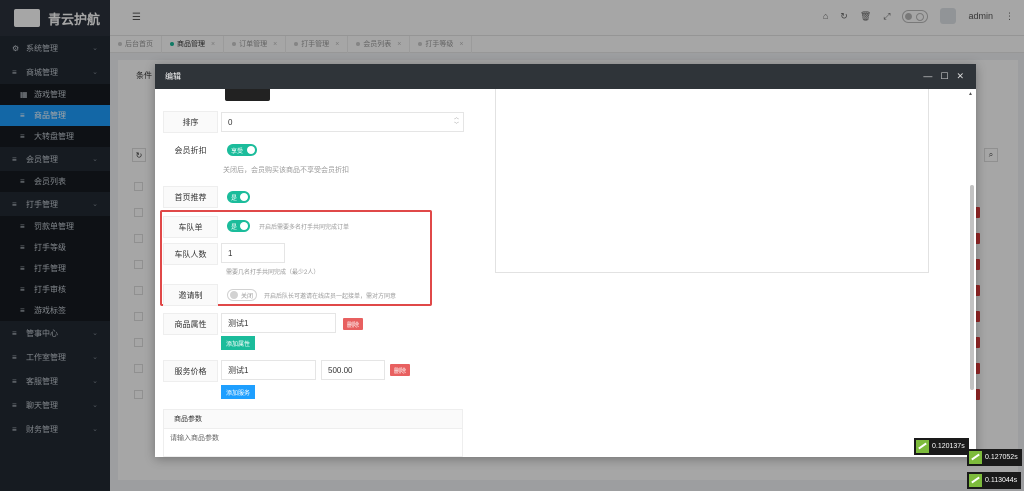 Image resolution: width=1024 pixels, height=491 pixels. Describe the element at coordinates (342, 122) in the screenshot. I see `sort-input: 0 ︿ ﹀` at that location.